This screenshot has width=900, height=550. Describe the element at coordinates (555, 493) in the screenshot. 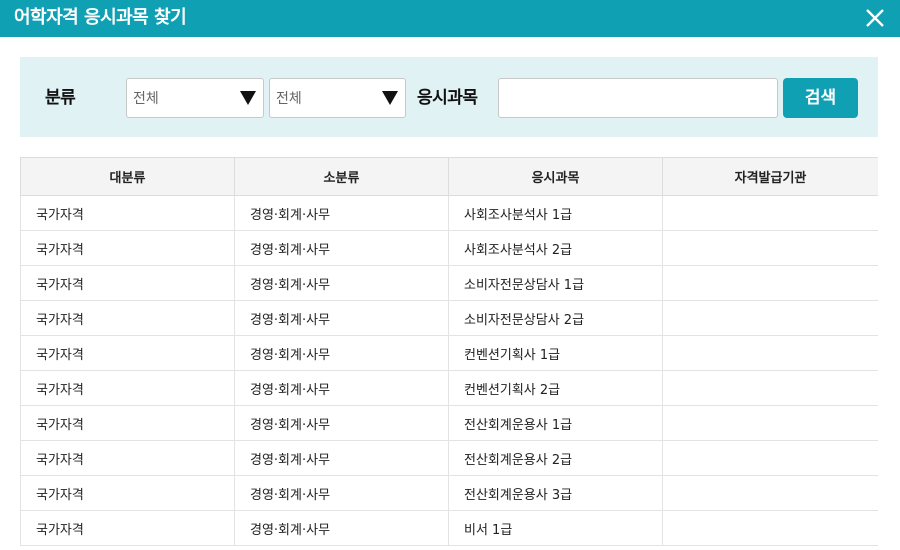

I see `cell-subject: 전산회계운용사 3급` at that location.